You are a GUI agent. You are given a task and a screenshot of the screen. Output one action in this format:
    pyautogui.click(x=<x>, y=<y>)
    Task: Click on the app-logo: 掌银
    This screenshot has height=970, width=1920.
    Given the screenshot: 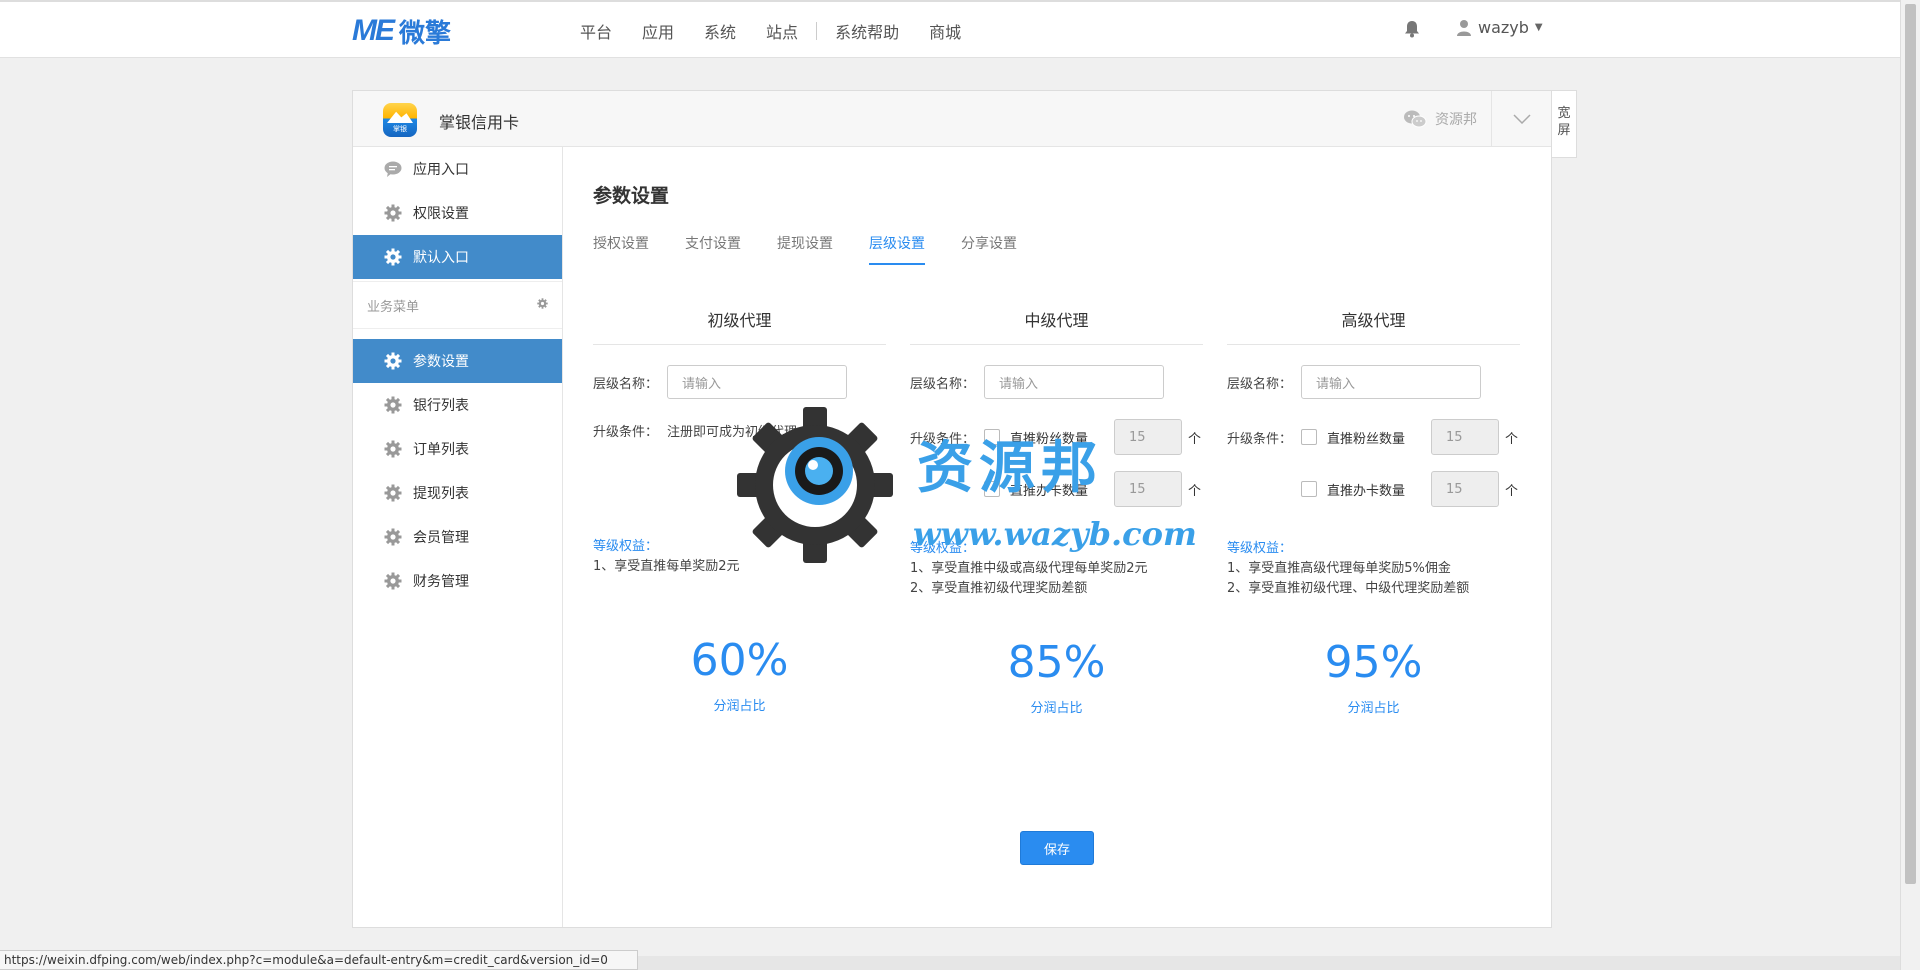 What is the action you would take?
    pyautogui.click(x=400, y=120)
    